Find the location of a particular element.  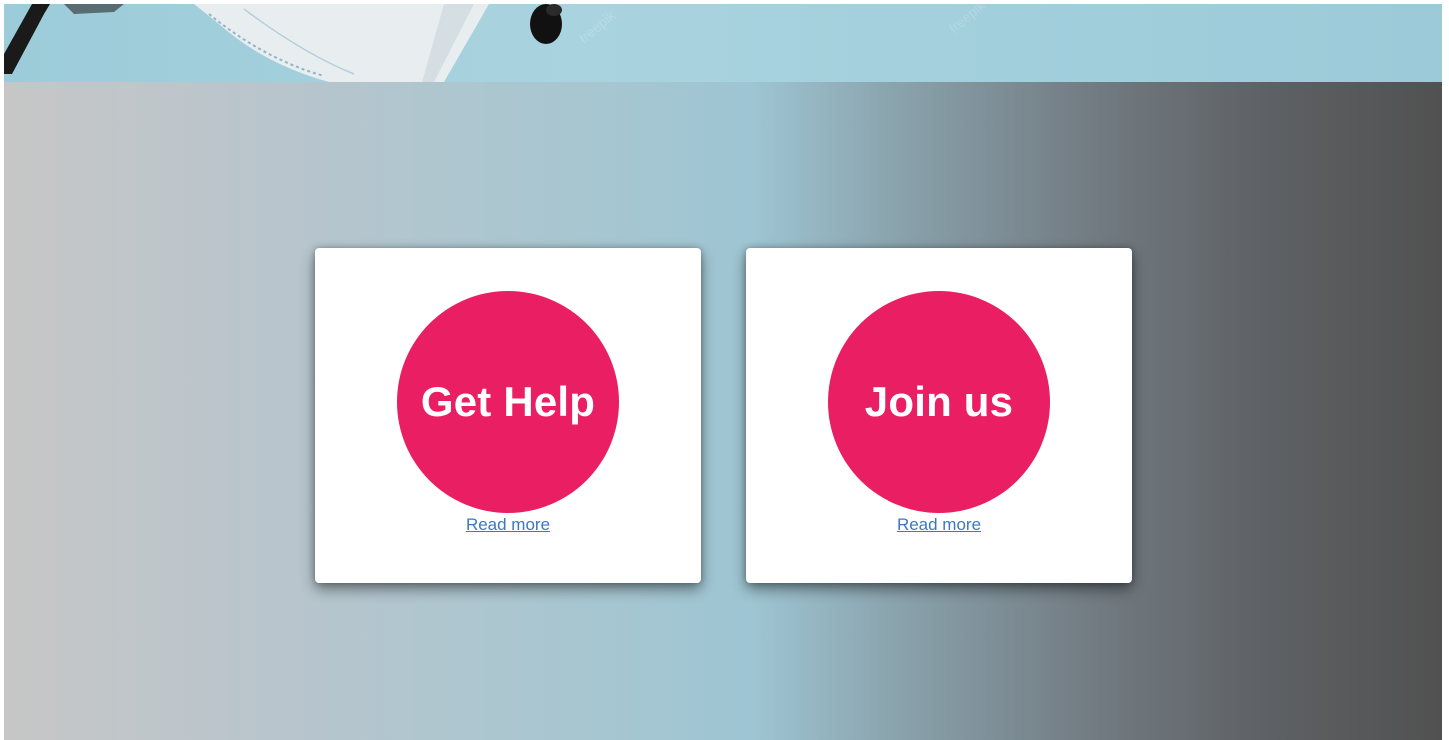

get-help-title: Get Help is located at coordinates (508, 401).